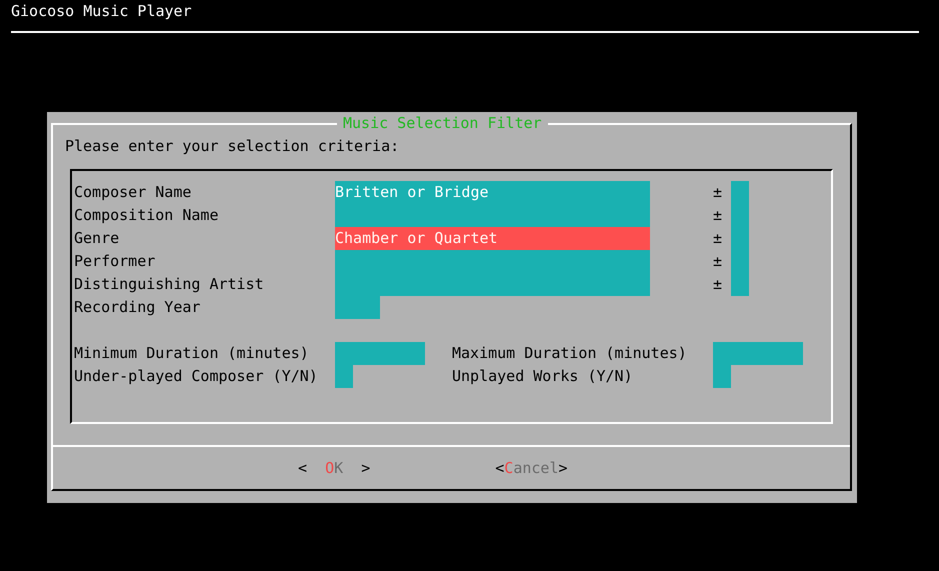 This screenshot has width=939, height=571. I want to click on prompt-text: Please enter your selection criteria:, so click(232, 146).